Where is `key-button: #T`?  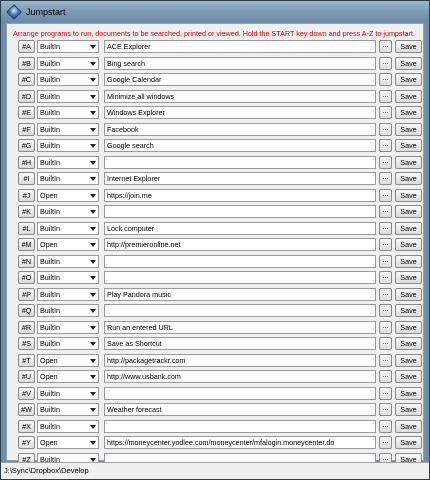
key-button: #T is located at coordinates (26, 360).